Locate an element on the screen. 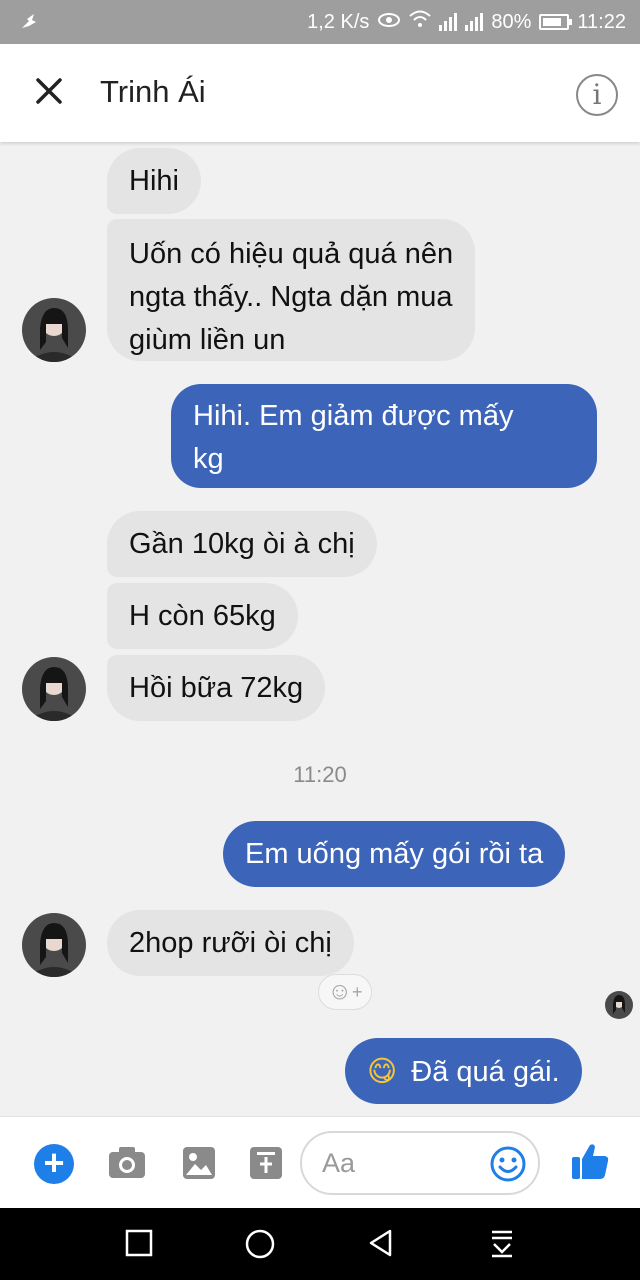  nav-notify-icon is located at coordinates (502, 1243).